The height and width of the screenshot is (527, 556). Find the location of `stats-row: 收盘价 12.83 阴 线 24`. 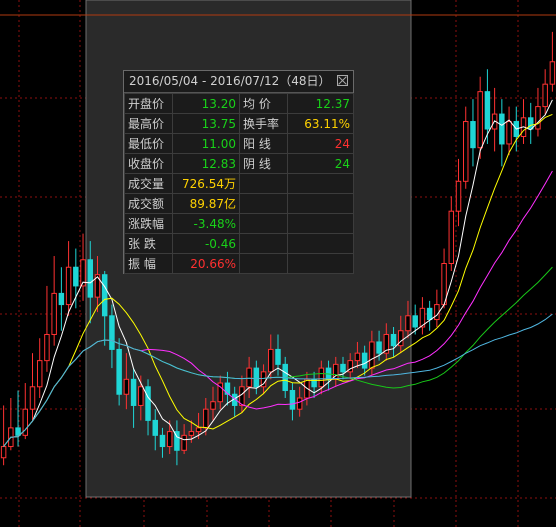

stats-row: 收盘价 12.83 阴 线 24 is located at coordinates (239, 163).